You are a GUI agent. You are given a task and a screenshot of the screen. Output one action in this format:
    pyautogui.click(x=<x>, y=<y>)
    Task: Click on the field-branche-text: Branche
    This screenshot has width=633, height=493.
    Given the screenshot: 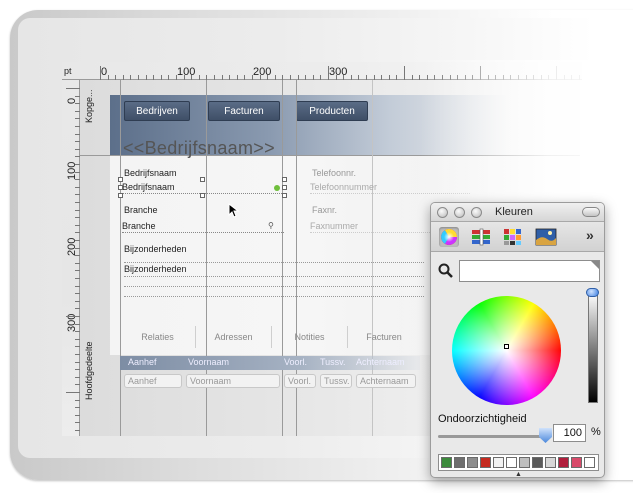 What is the action you would take?
    pyautogui.click(x=139, y=226)
    